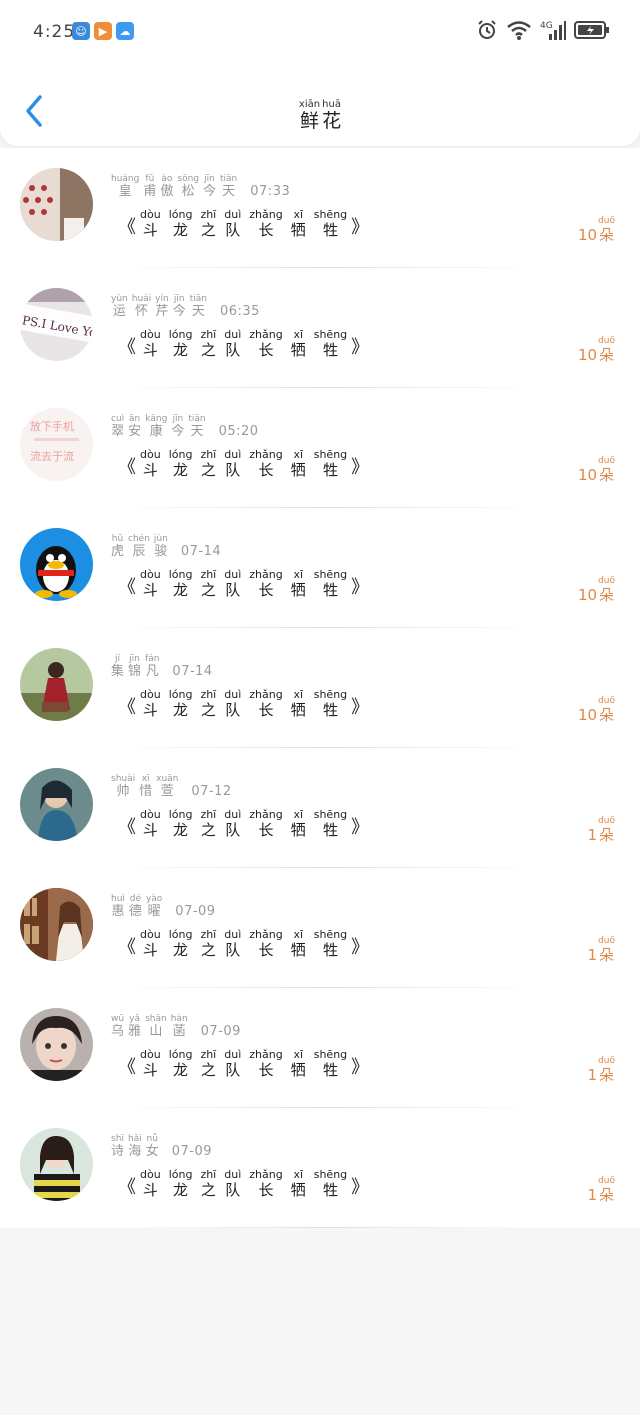  I want to click on pinyin: huì, so click(118, 899).